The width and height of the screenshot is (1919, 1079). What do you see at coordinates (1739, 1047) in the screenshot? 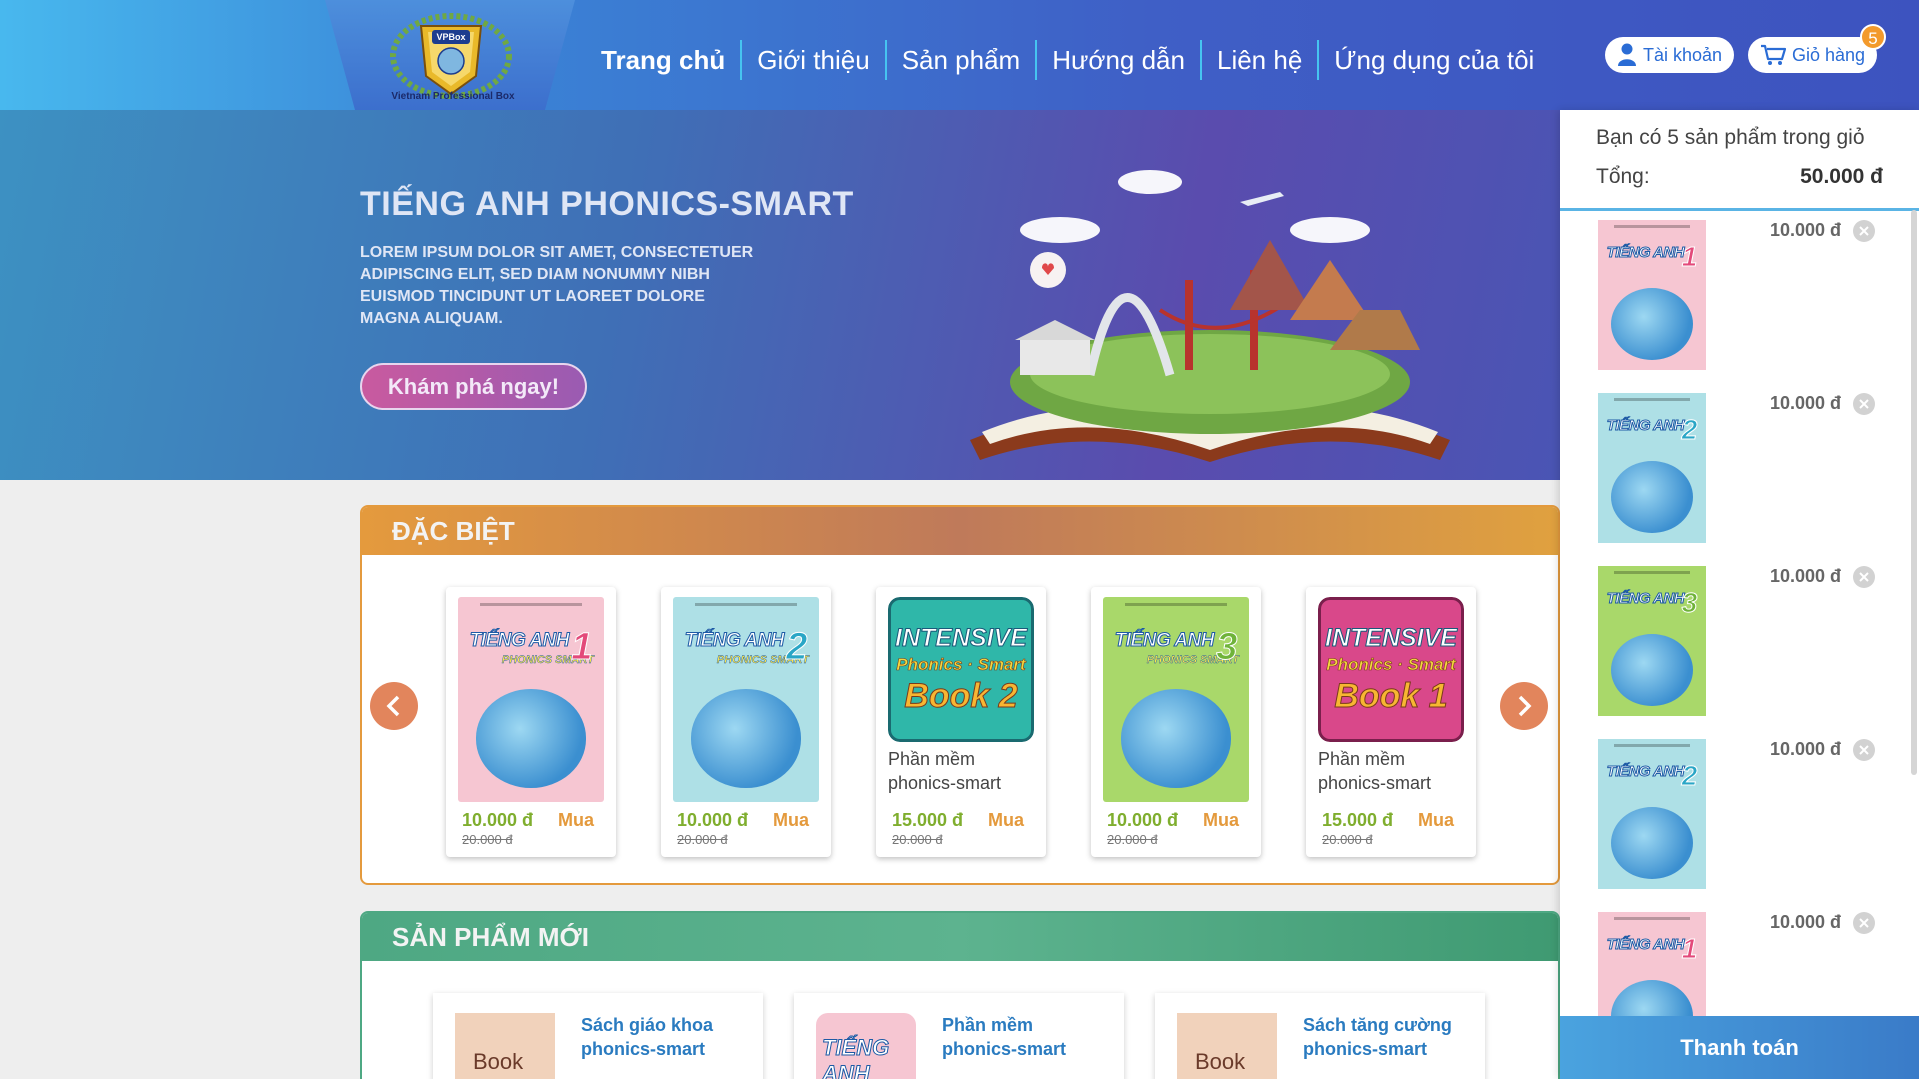
I see `checkout-button: Thanh toán` at bounding box center [1739, 1047].